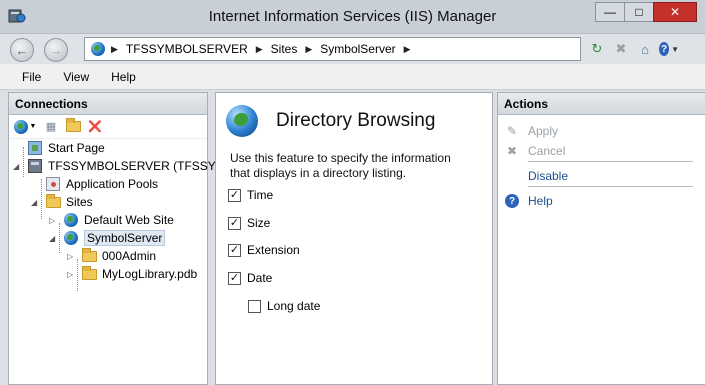 Image resolution: width=705 pixels, height=385 pixels. Describe the element at coordinates (601, 104) in the screenshot. I see `actions-header: Actions` at that location.